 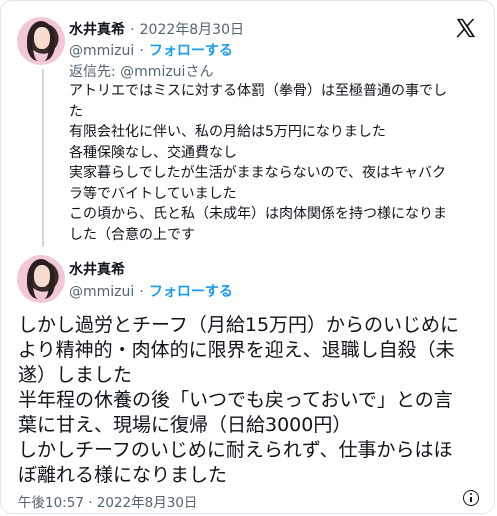 What do you see at coordinates (258, 91) in the screenshot?
I see `tweet-text-line: アトリエではミスに対する体罰（拳骨）は至極普通の事でし` at bounding box center [258, 91].